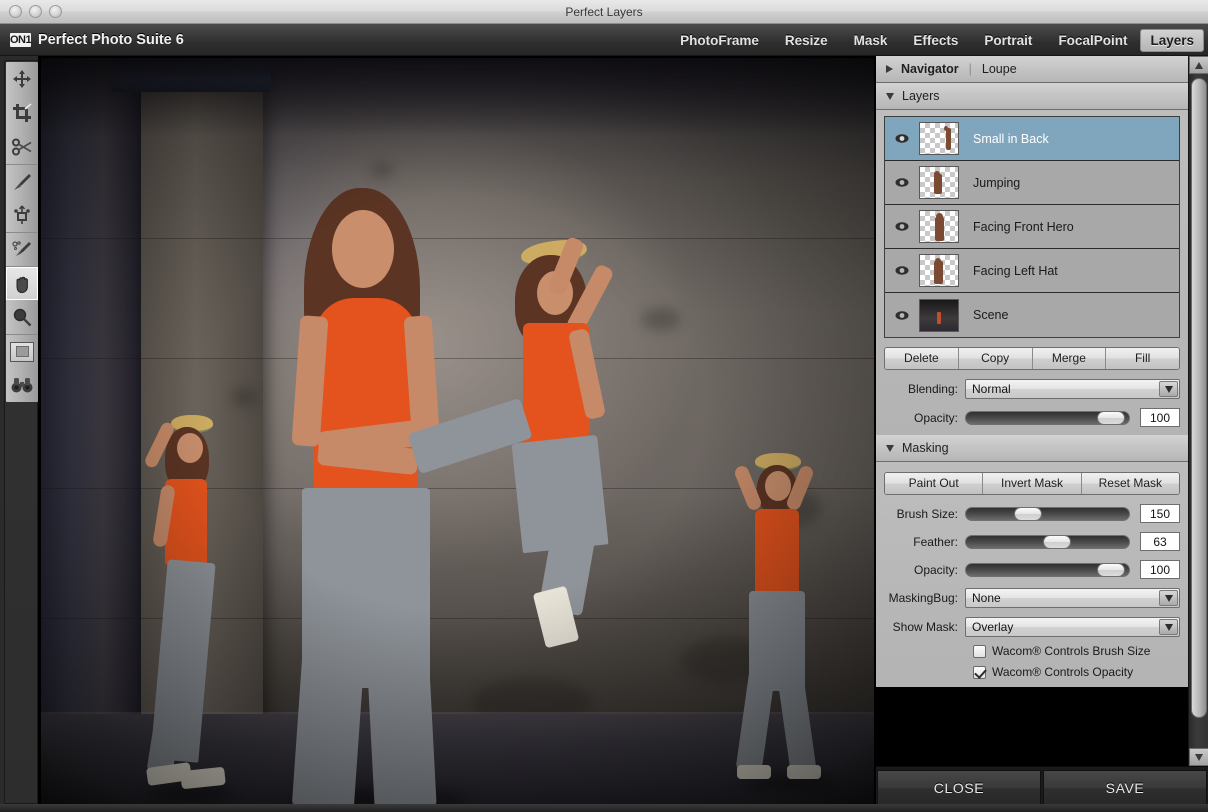 The width and height of the screenshot is (1208, 812). I want to click on tab-layers: Layers, so click(1172, 40).